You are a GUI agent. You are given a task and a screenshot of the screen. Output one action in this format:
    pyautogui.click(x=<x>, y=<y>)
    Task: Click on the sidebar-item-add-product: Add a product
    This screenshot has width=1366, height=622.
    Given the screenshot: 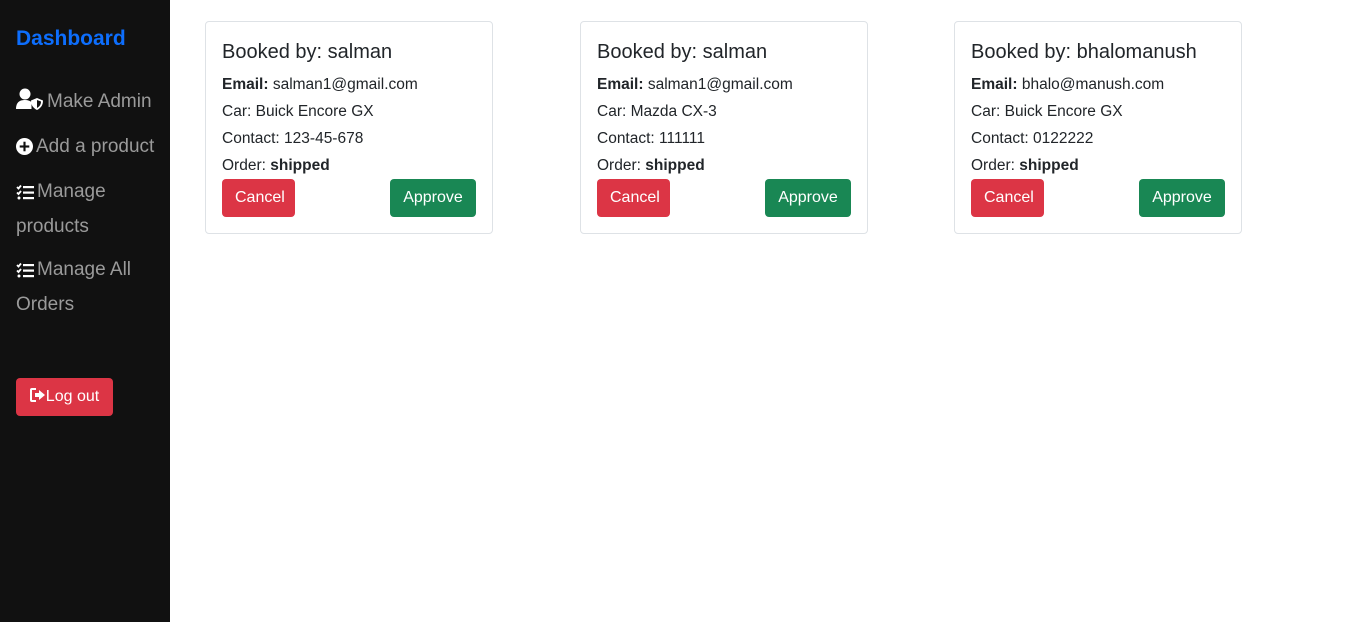 What is the action you would take?
    pyautogui.click(x=91, y=148)
    